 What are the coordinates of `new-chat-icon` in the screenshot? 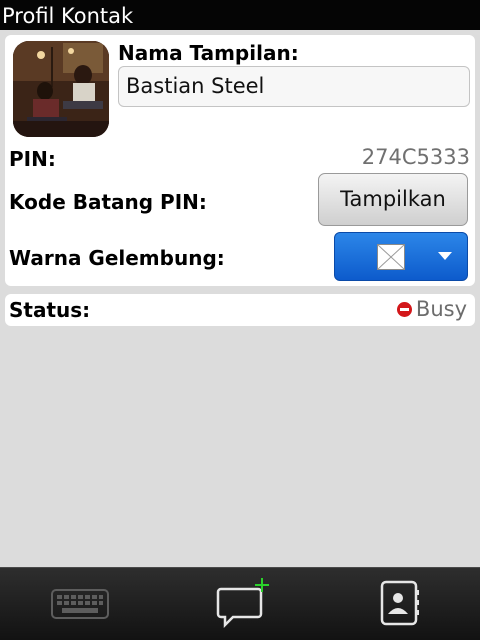 It's located at (242, 603).